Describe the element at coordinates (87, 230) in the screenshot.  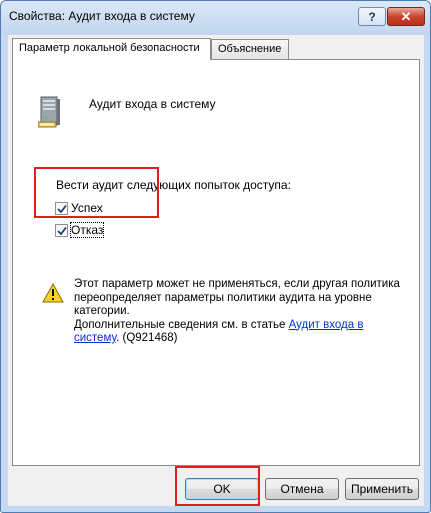
I see `failure-label: Отказ` at that location.